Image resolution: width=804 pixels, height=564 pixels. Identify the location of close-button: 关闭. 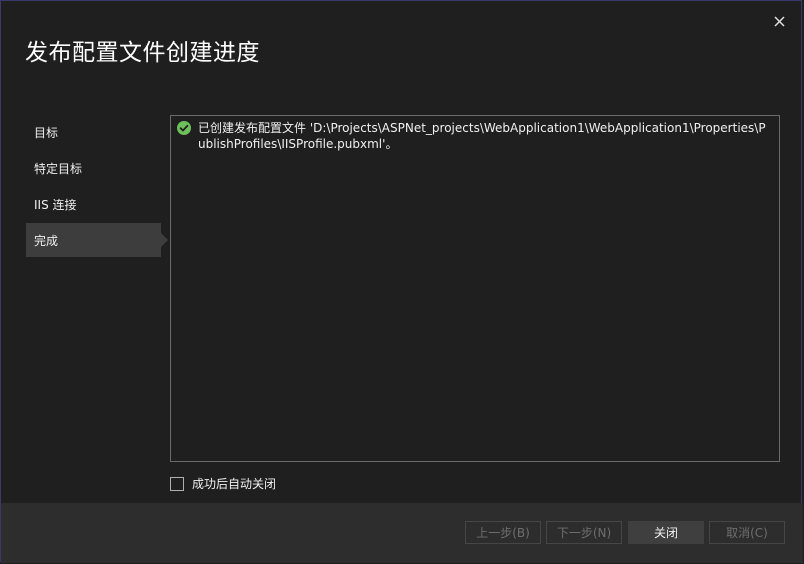
(666, 532).